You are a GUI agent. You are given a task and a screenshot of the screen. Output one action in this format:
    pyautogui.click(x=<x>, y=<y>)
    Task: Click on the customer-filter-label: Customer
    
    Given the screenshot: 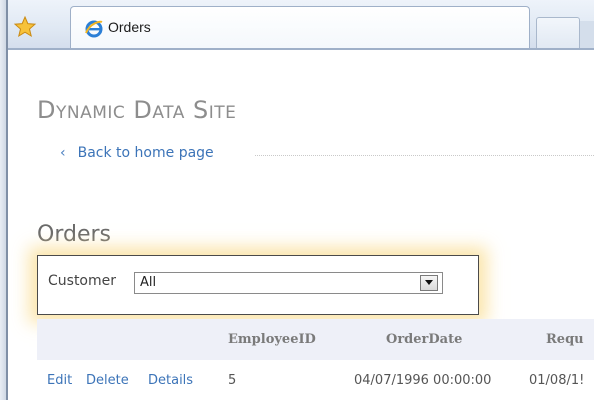 What is the action you would take?
    pyautogui.click(x=82, y=281)
    